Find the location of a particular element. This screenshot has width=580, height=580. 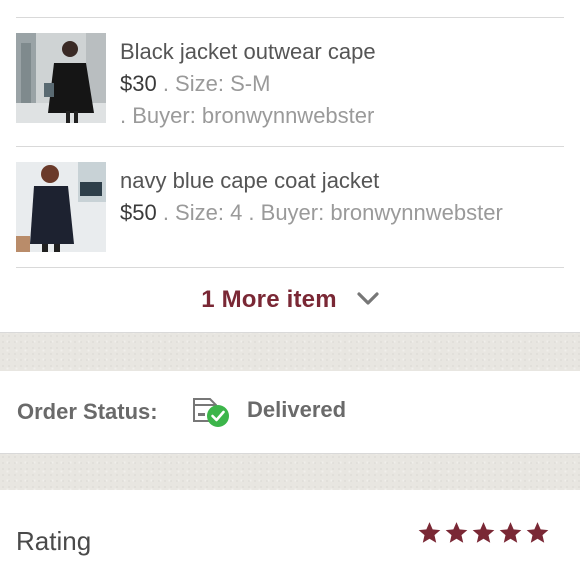

more-items-button: 1 More item is located at coordinates (290, 300).